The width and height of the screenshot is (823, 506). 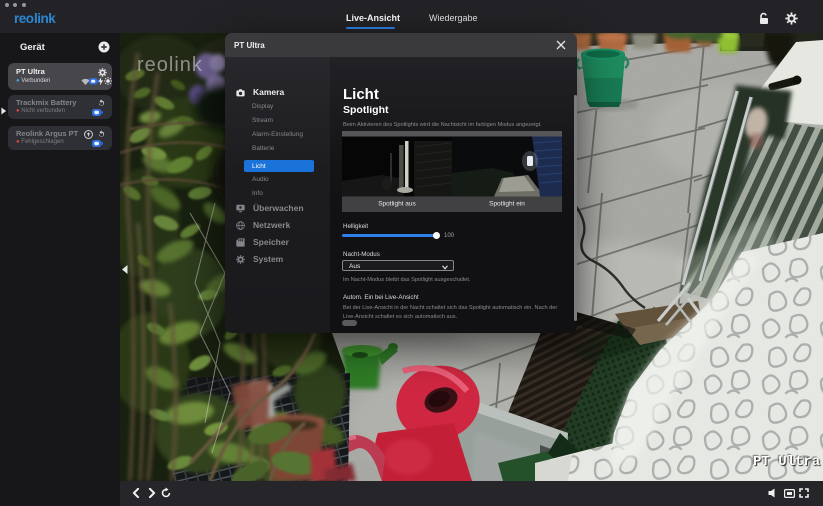 What do you see at coordinates (507, 204) in the screenshot?
I see `svg-text: Spotlight ein` at bounding box center [507, 204].